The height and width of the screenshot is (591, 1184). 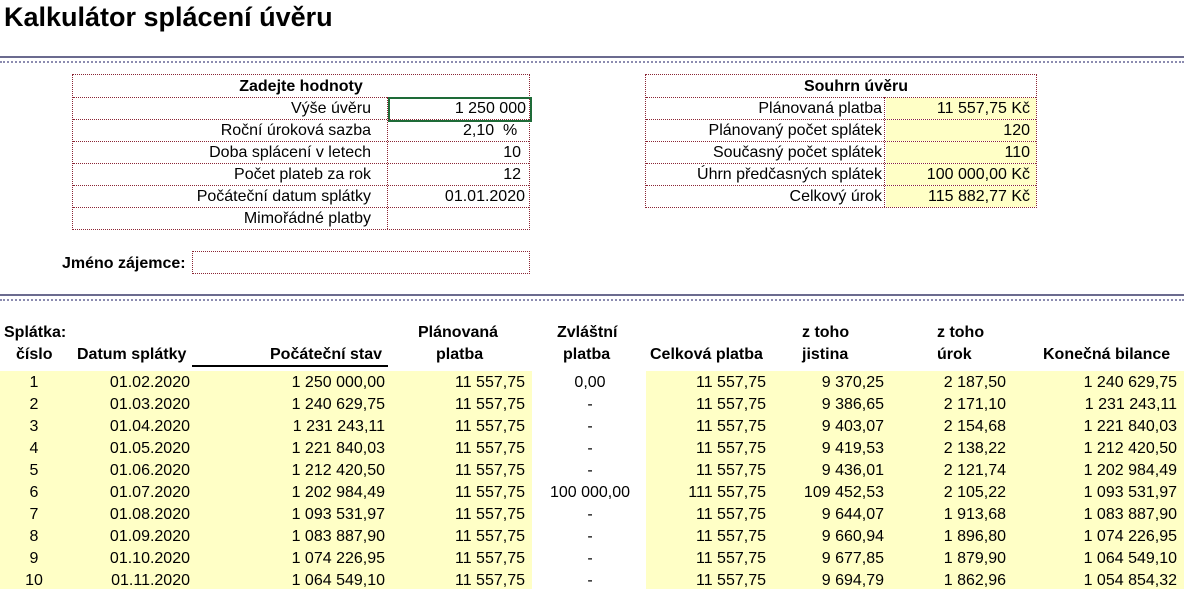 I want to click on cell-interest: 2 121,74, so click(x=974, y=470).